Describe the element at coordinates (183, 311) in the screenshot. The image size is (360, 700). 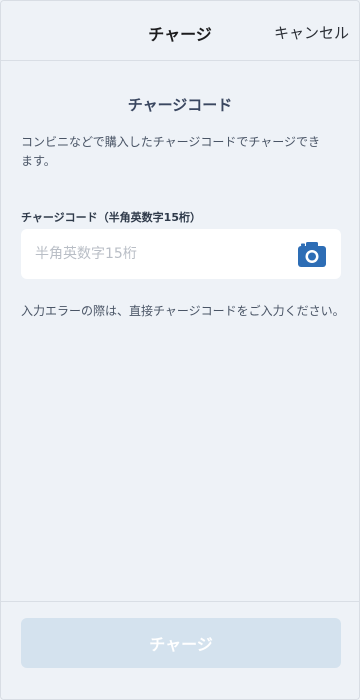
I see `input-error-note: 入力エラーの際は、直接チャージコードをご入力ください。` at that location.